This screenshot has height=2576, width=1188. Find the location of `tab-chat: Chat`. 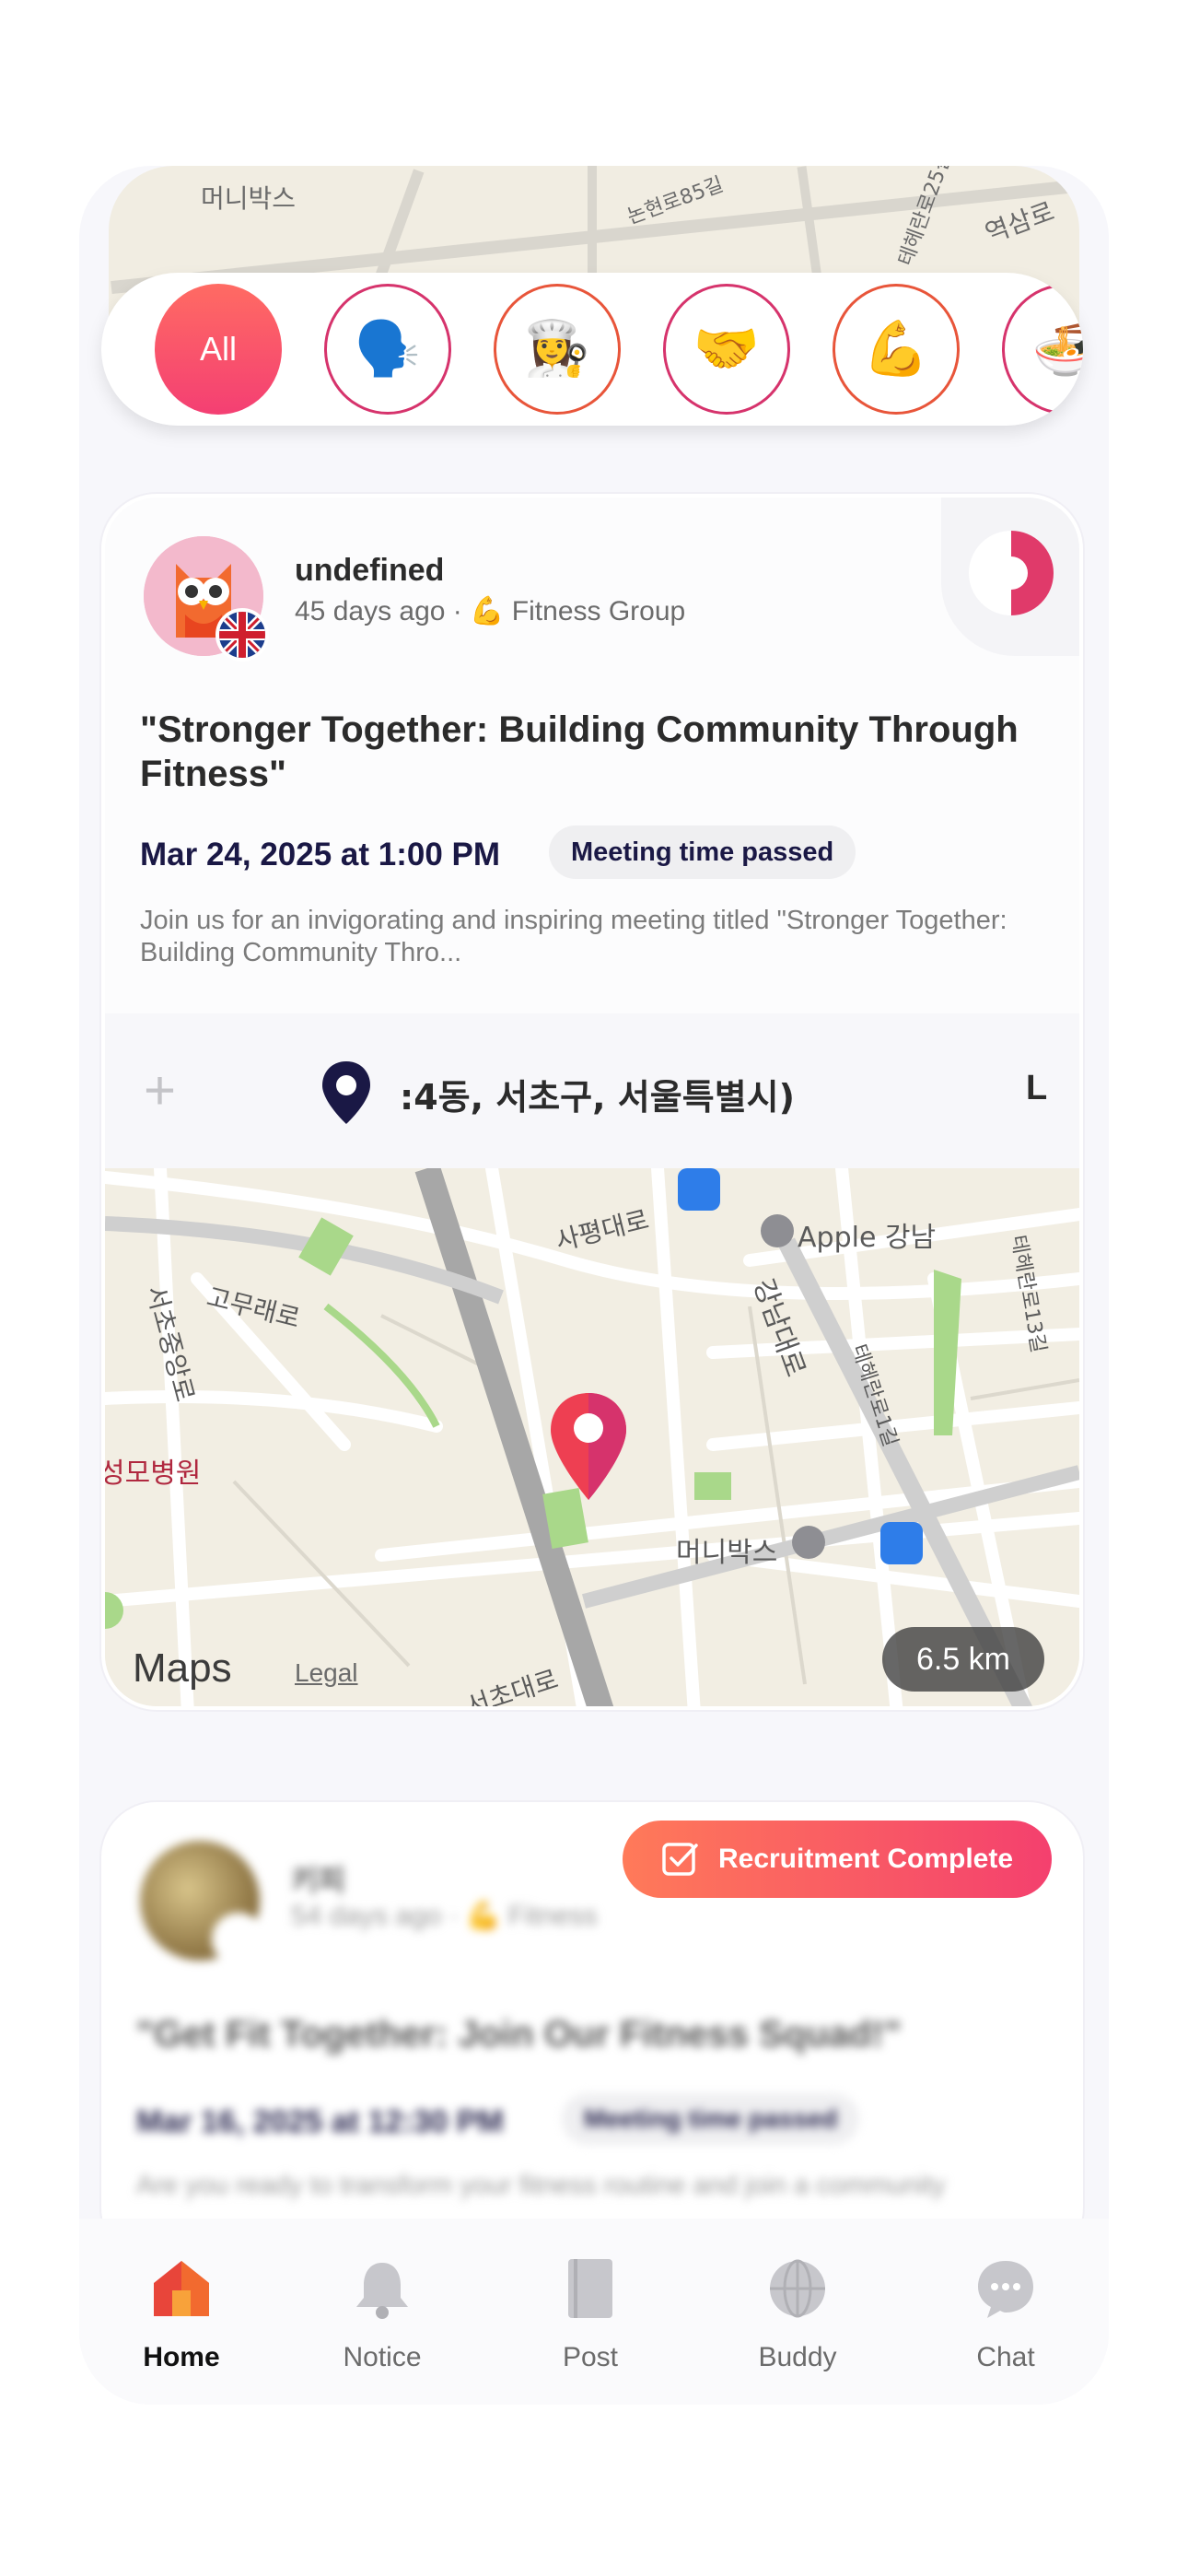

tab-chat: Chat is located at coordinates (1006, 2312).